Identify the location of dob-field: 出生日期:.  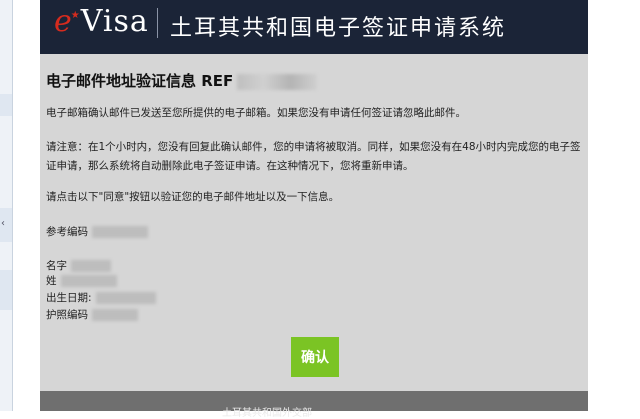
(101, 297).